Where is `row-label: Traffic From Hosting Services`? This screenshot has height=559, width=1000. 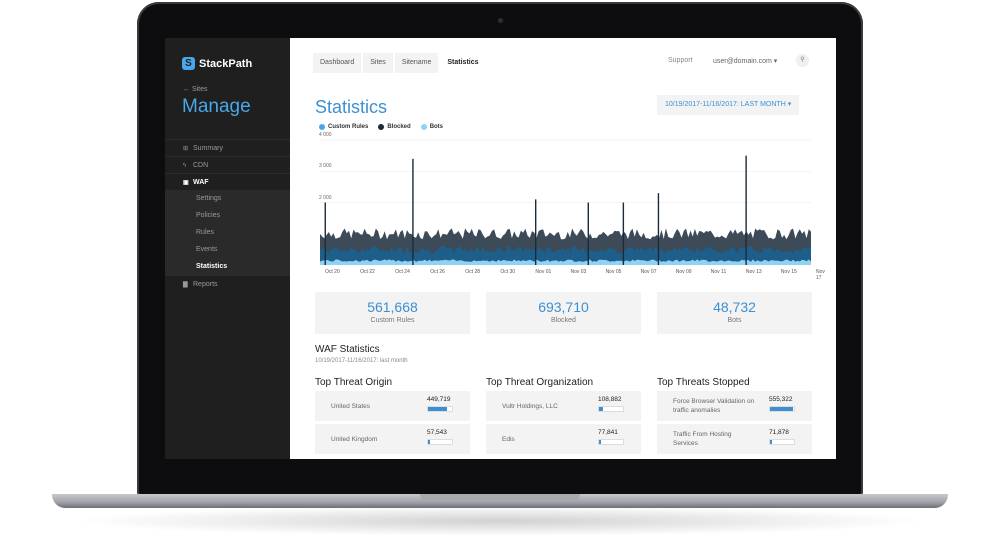 row-label: Traffic From Hosting Services is located at coordinates (702, 439).